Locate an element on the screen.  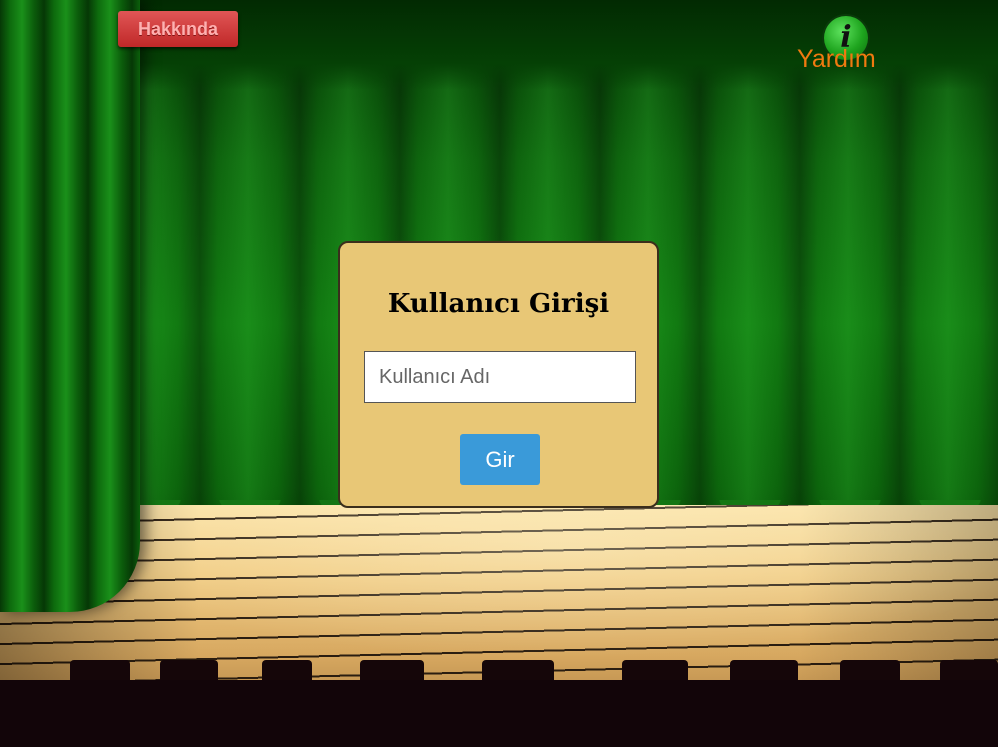
stage-front-edge is located at coordinates (499, 713).